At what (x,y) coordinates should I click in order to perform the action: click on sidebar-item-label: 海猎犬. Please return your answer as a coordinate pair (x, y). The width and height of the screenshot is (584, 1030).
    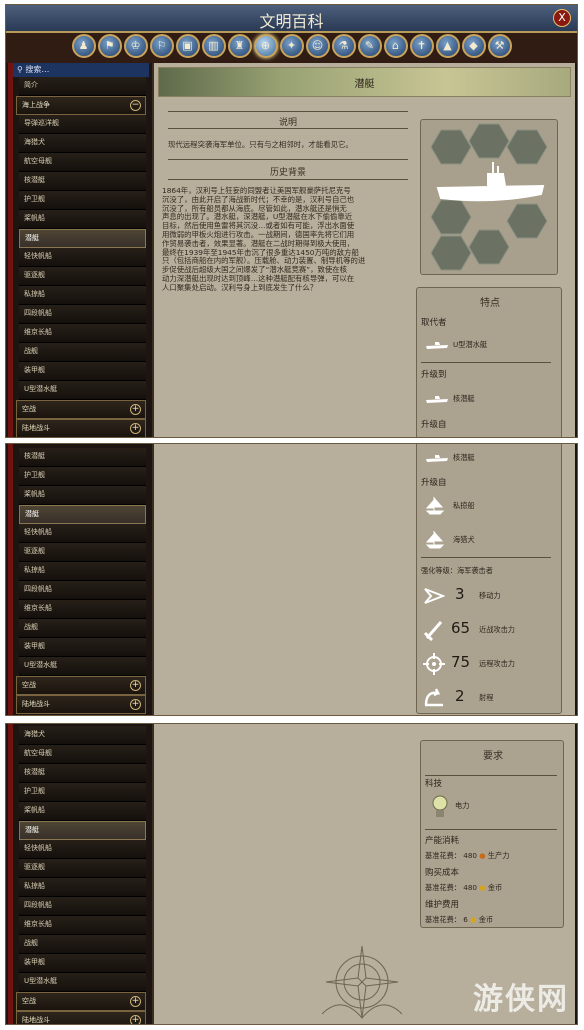
    Looking at the image, I should click on (34, 142).